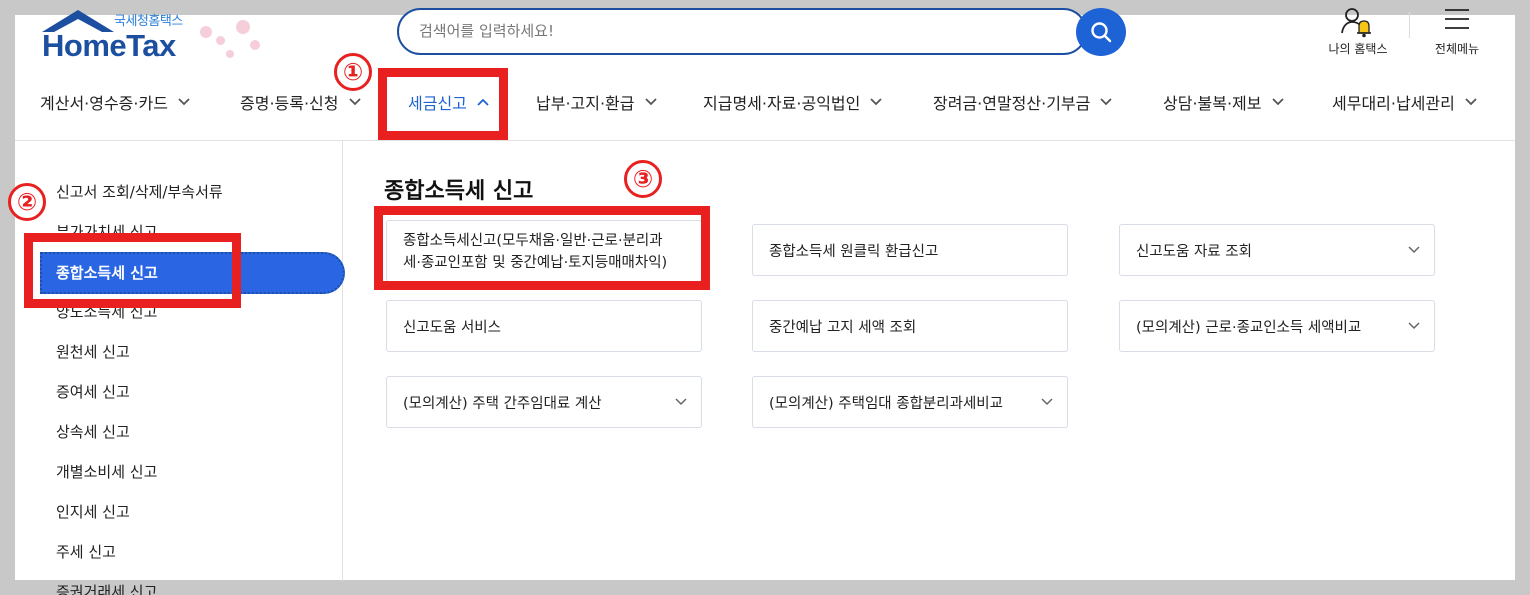 This screenshot has width=1530, height=595. I want to click on annotation-number-2: ②, so click(27, 202).